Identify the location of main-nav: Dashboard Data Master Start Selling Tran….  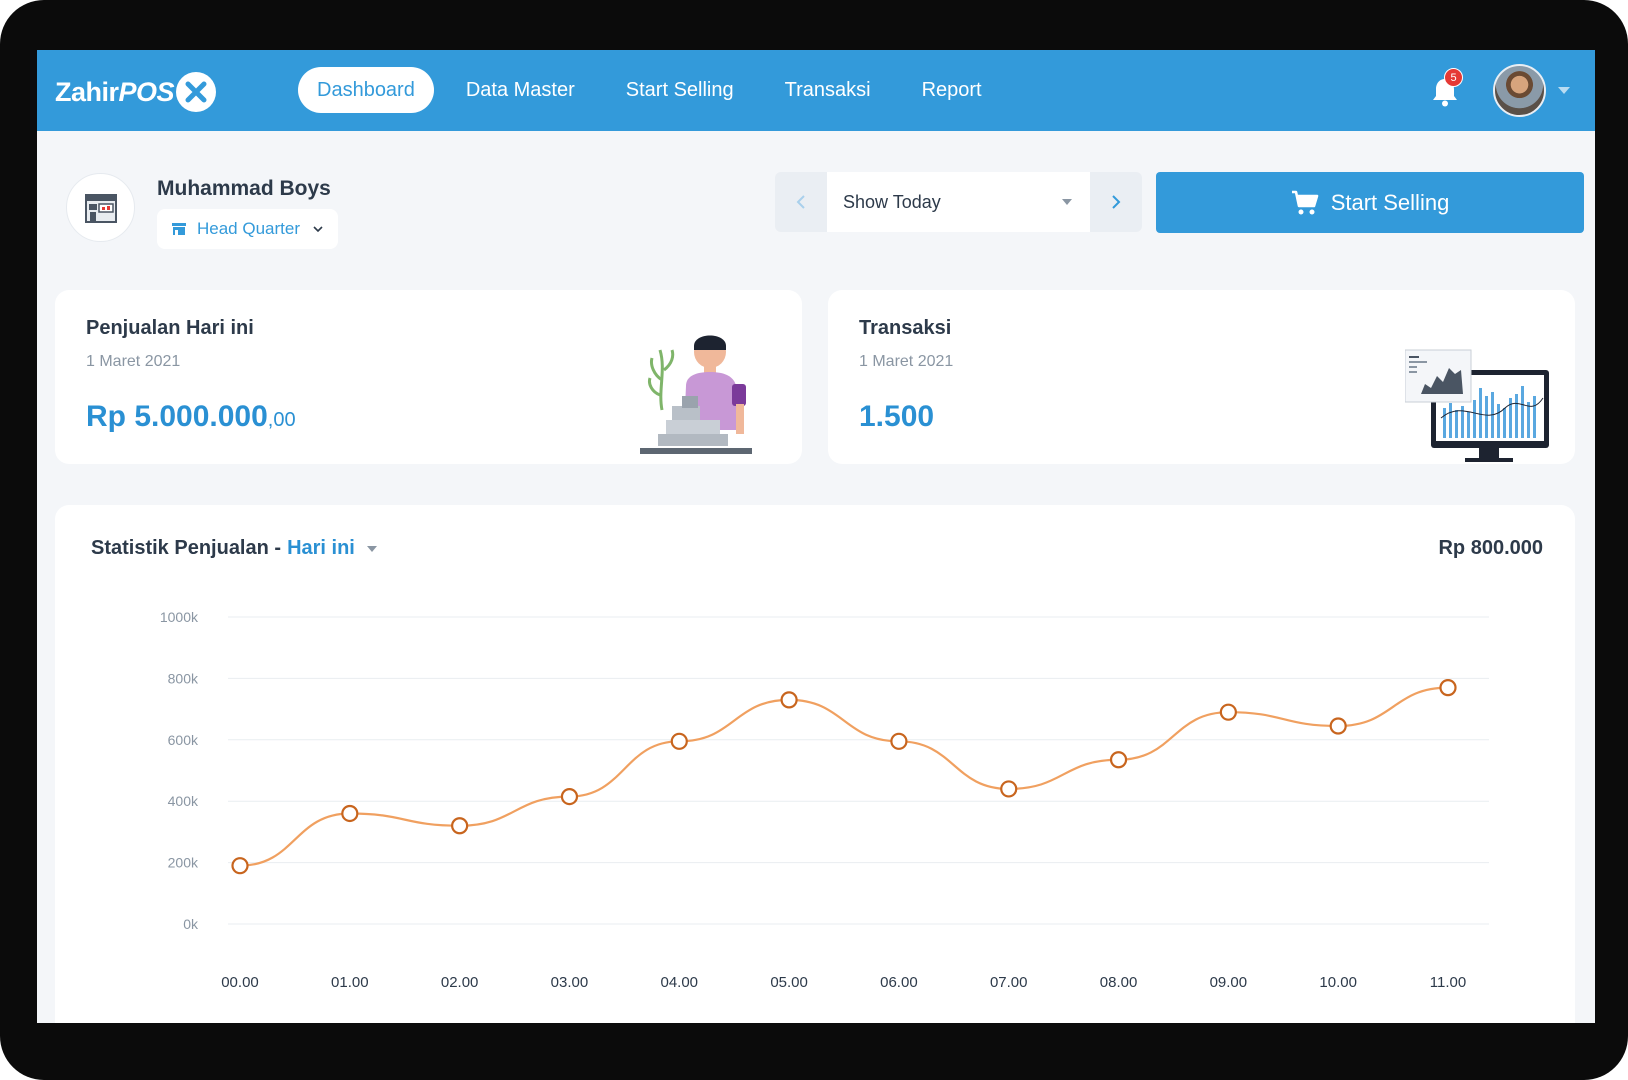
(656, 90).